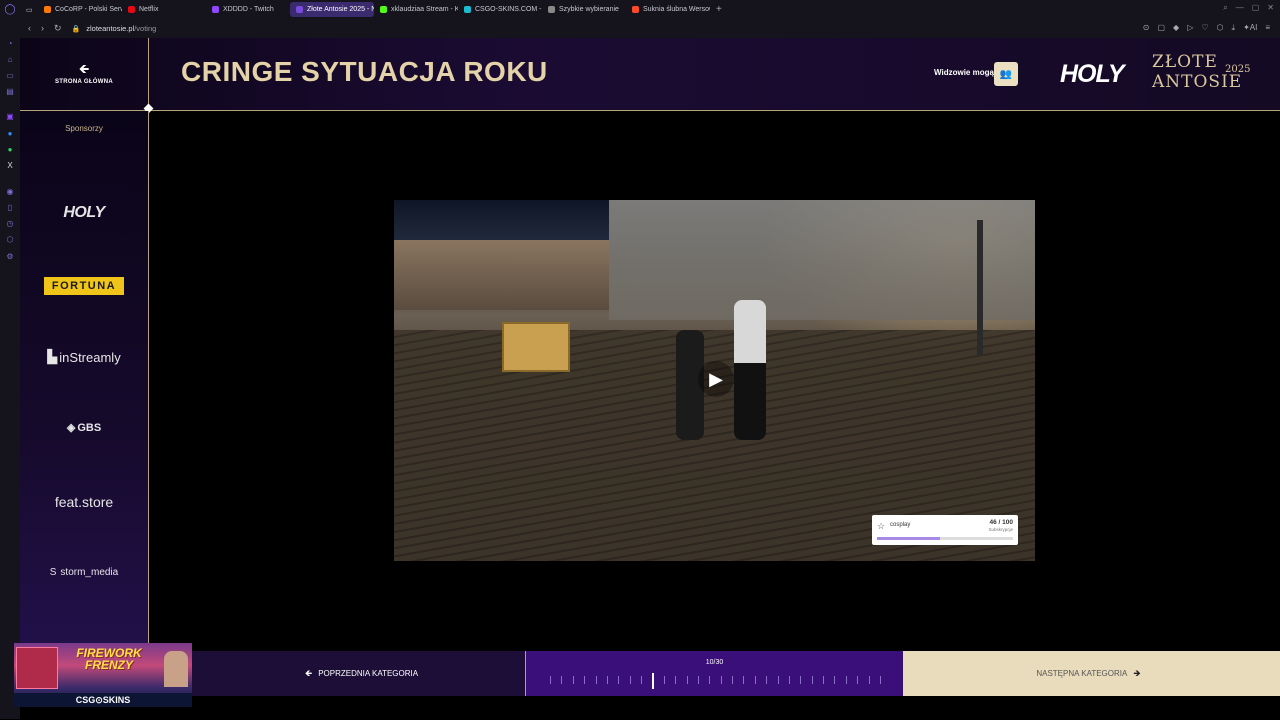 This screenshot has width=1280, height=720. I want to click on prev-label: POPRZEDNIA KATEGORIA, so click(368, 673).